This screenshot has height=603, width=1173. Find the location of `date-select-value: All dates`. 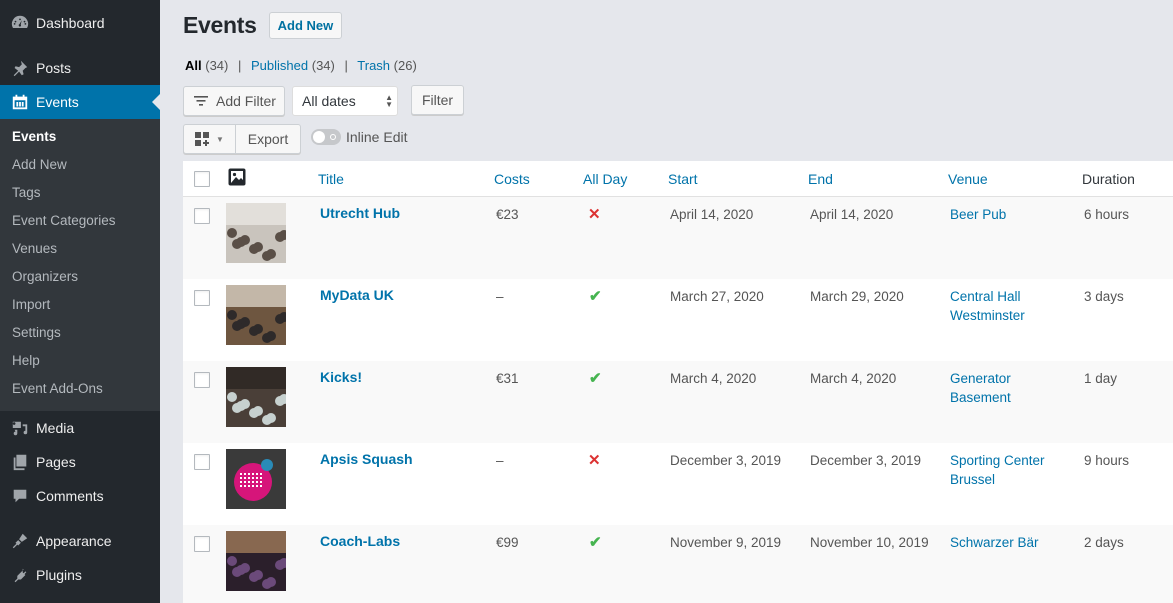

date-select-value: All dates is located at coordinates (329, 101).